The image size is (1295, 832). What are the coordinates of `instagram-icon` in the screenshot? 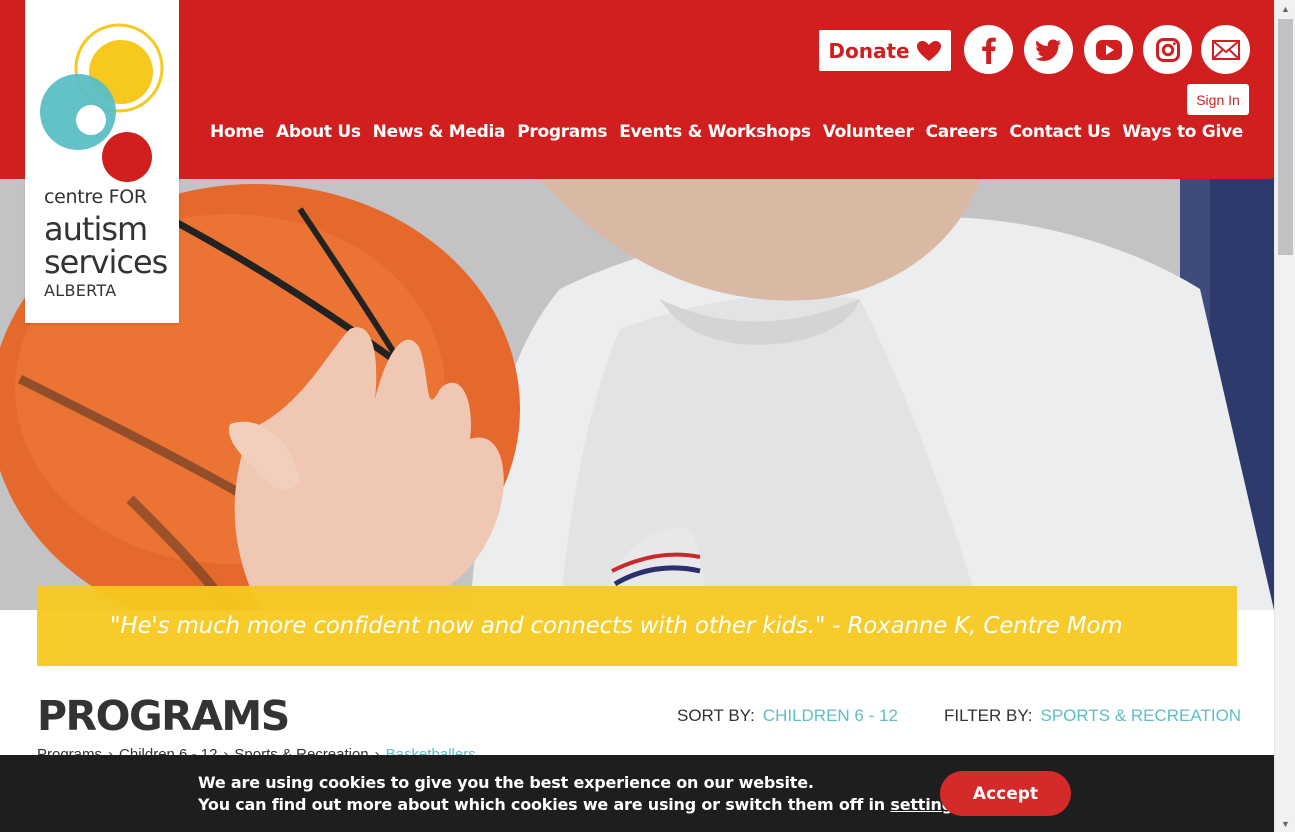 It's located at (1167, 49).